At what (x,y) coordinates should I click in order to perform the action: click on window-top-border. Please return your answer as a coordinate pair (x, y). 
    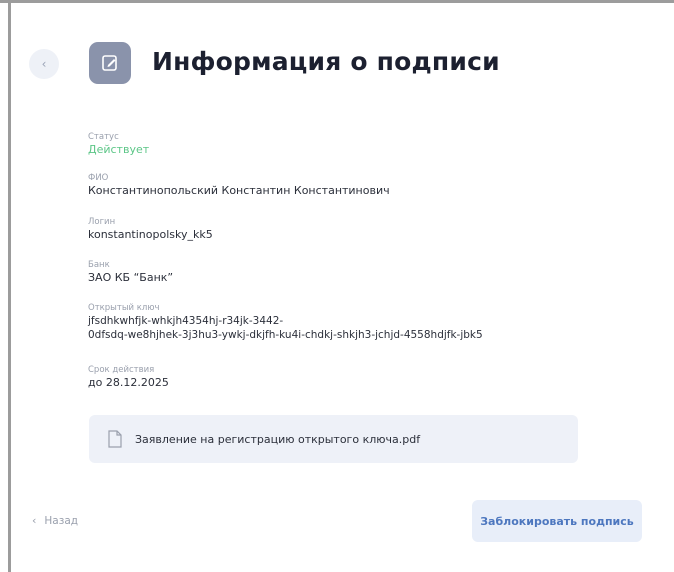
    Looking at the image, I should click on (337, 1).